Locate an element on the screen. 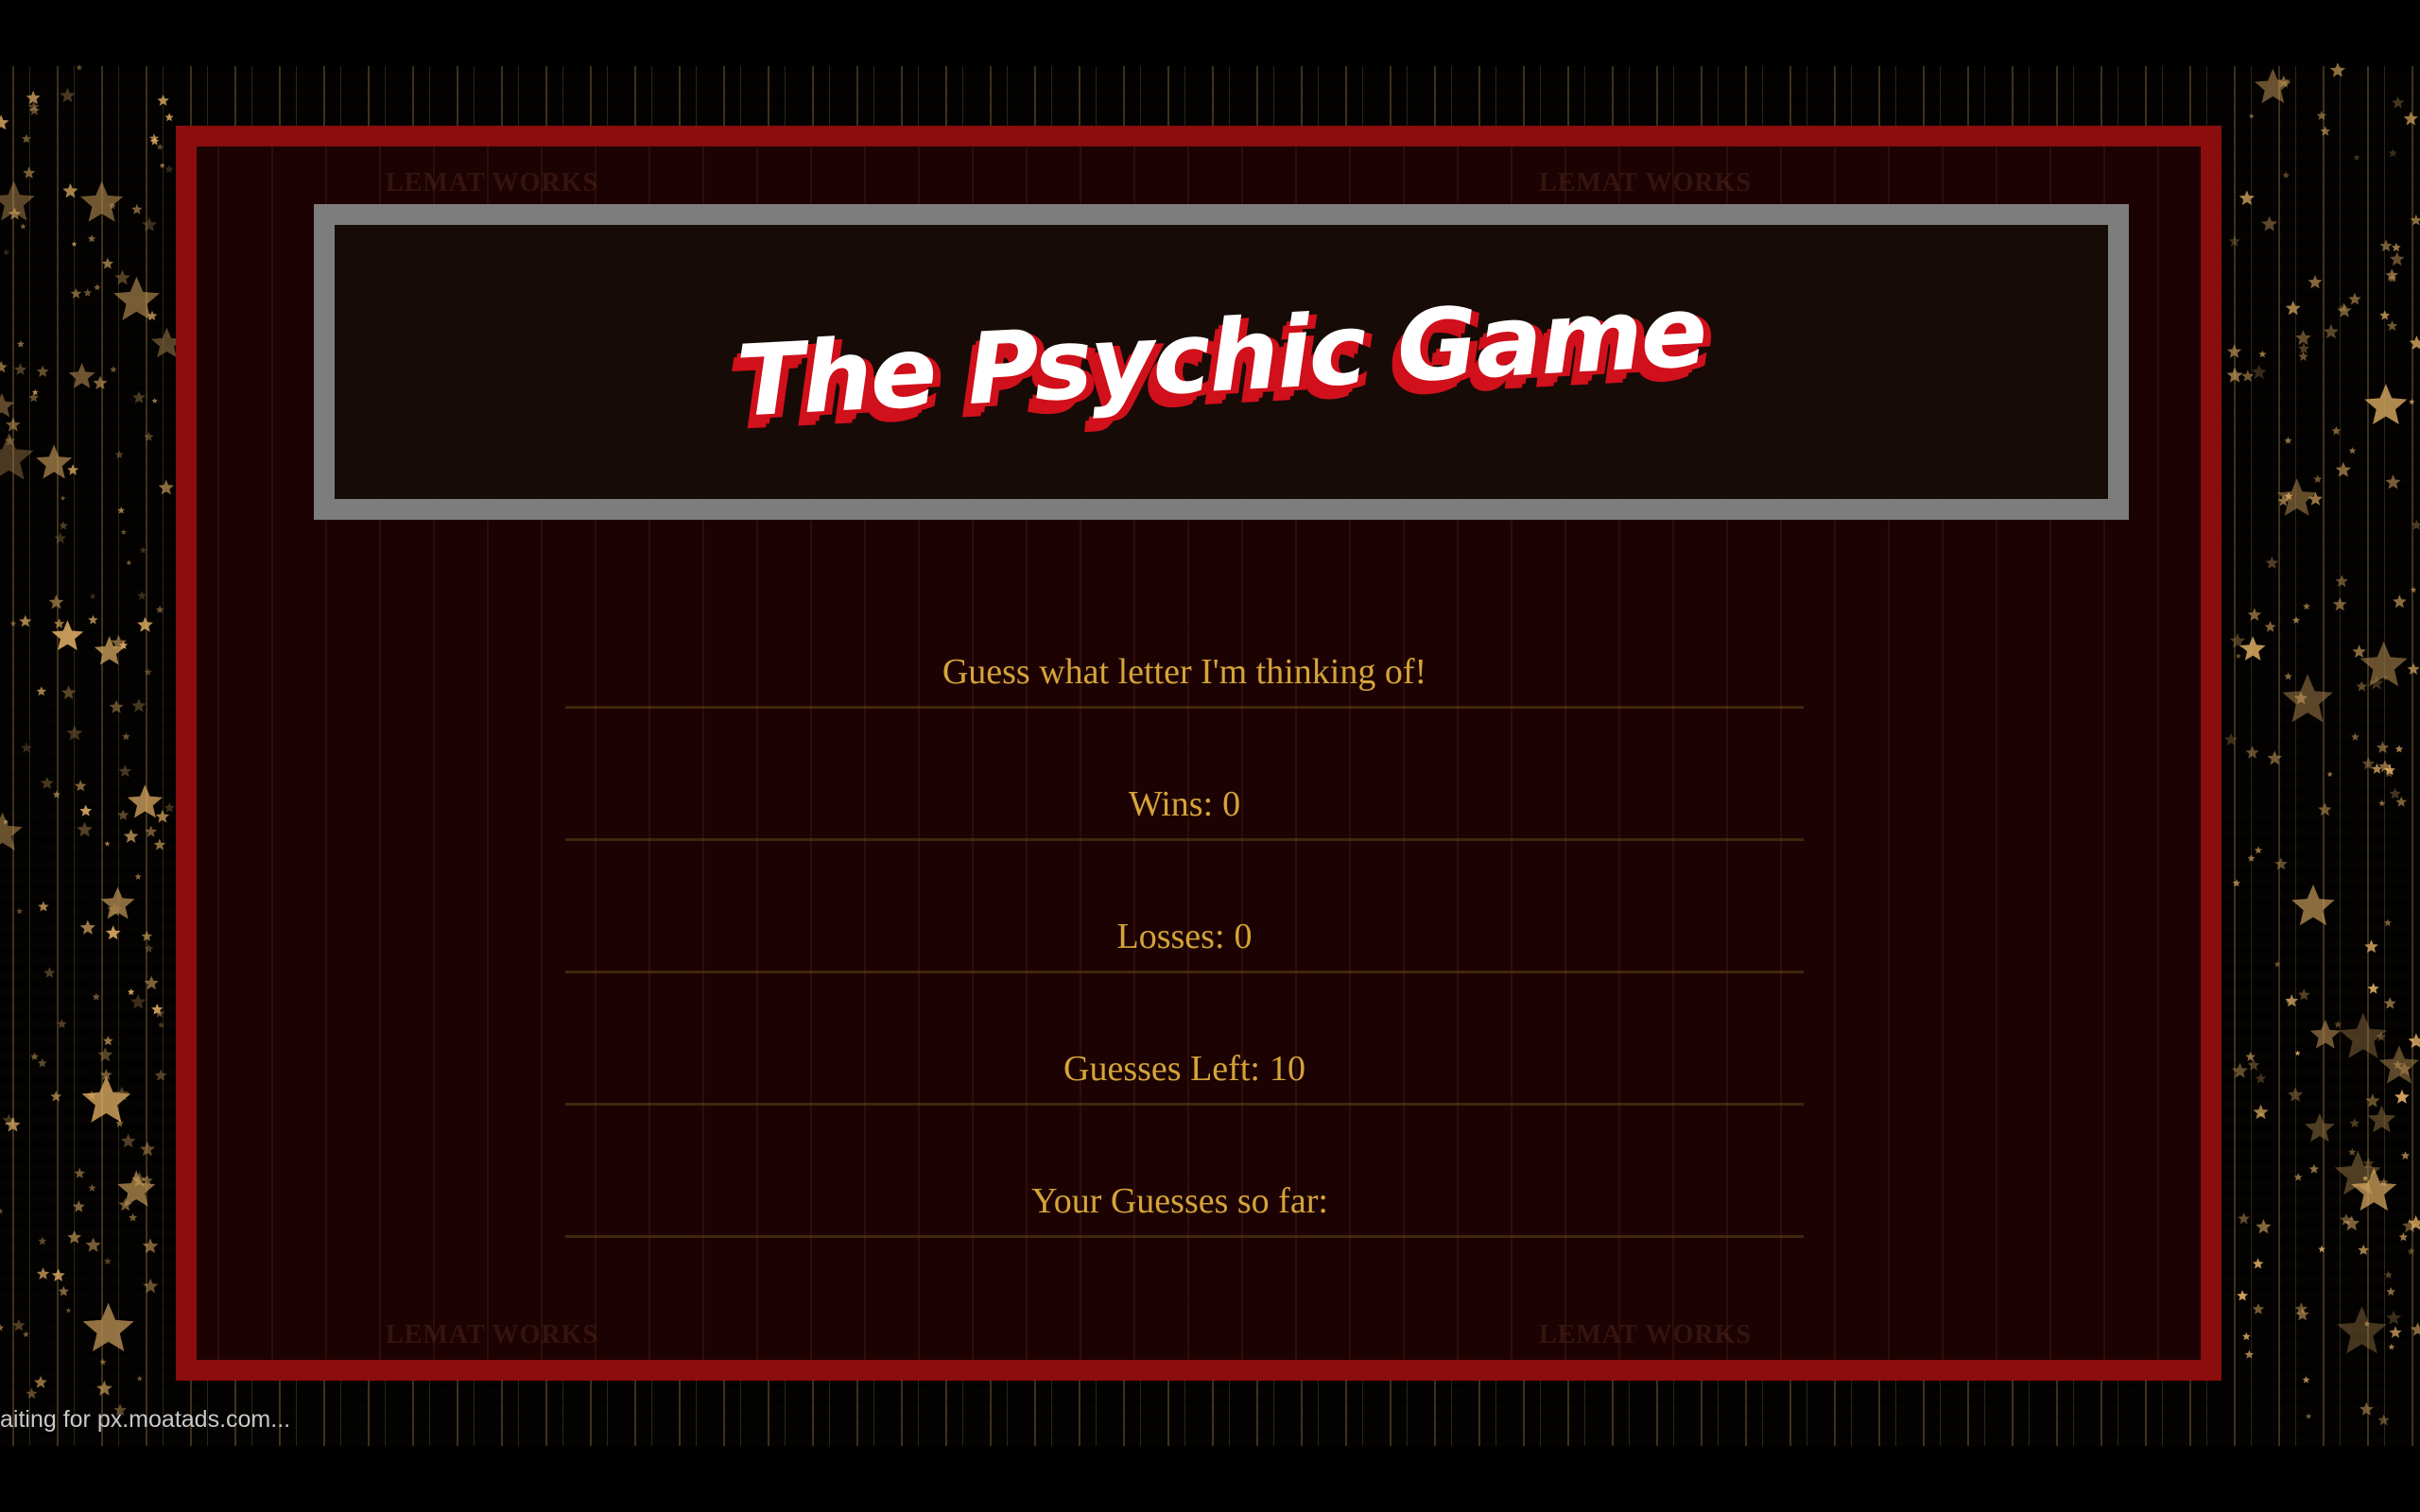 The image size is (2420, 1512). watermark-bottom-right: LEMAT WORKS is located at coordinates (1645, 1334).